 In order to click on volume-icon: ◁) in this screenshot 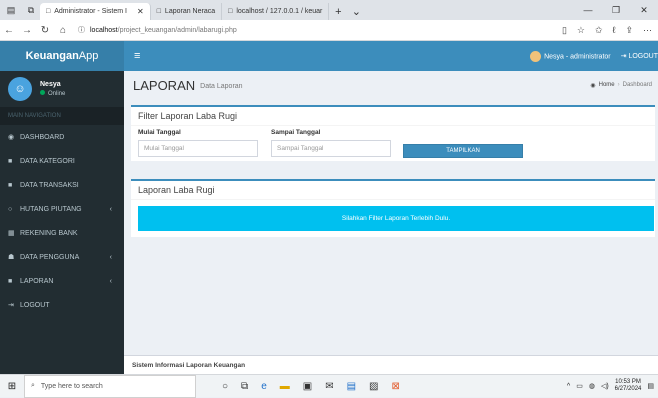, I will do `click(605, 386)`.